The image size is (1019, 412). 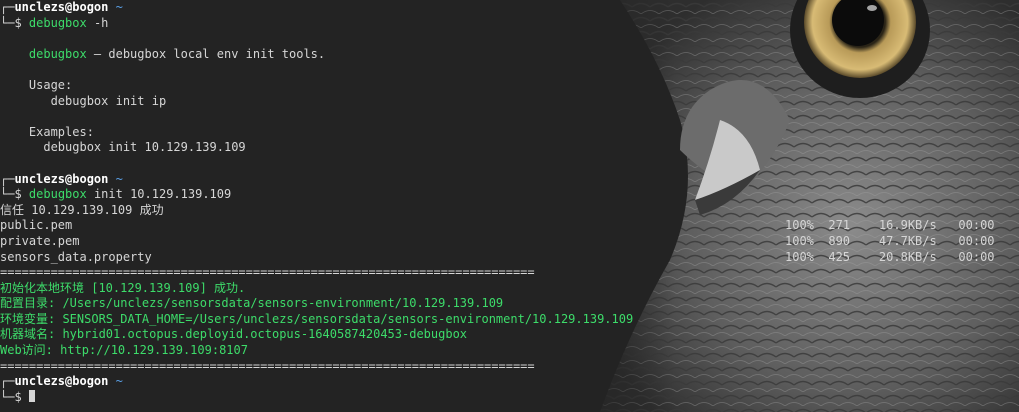 What do you see at coordinates (159, 194) in the screenshot?
I see `command-args: init 10.129.139.109` at bounding box center [159, 194].